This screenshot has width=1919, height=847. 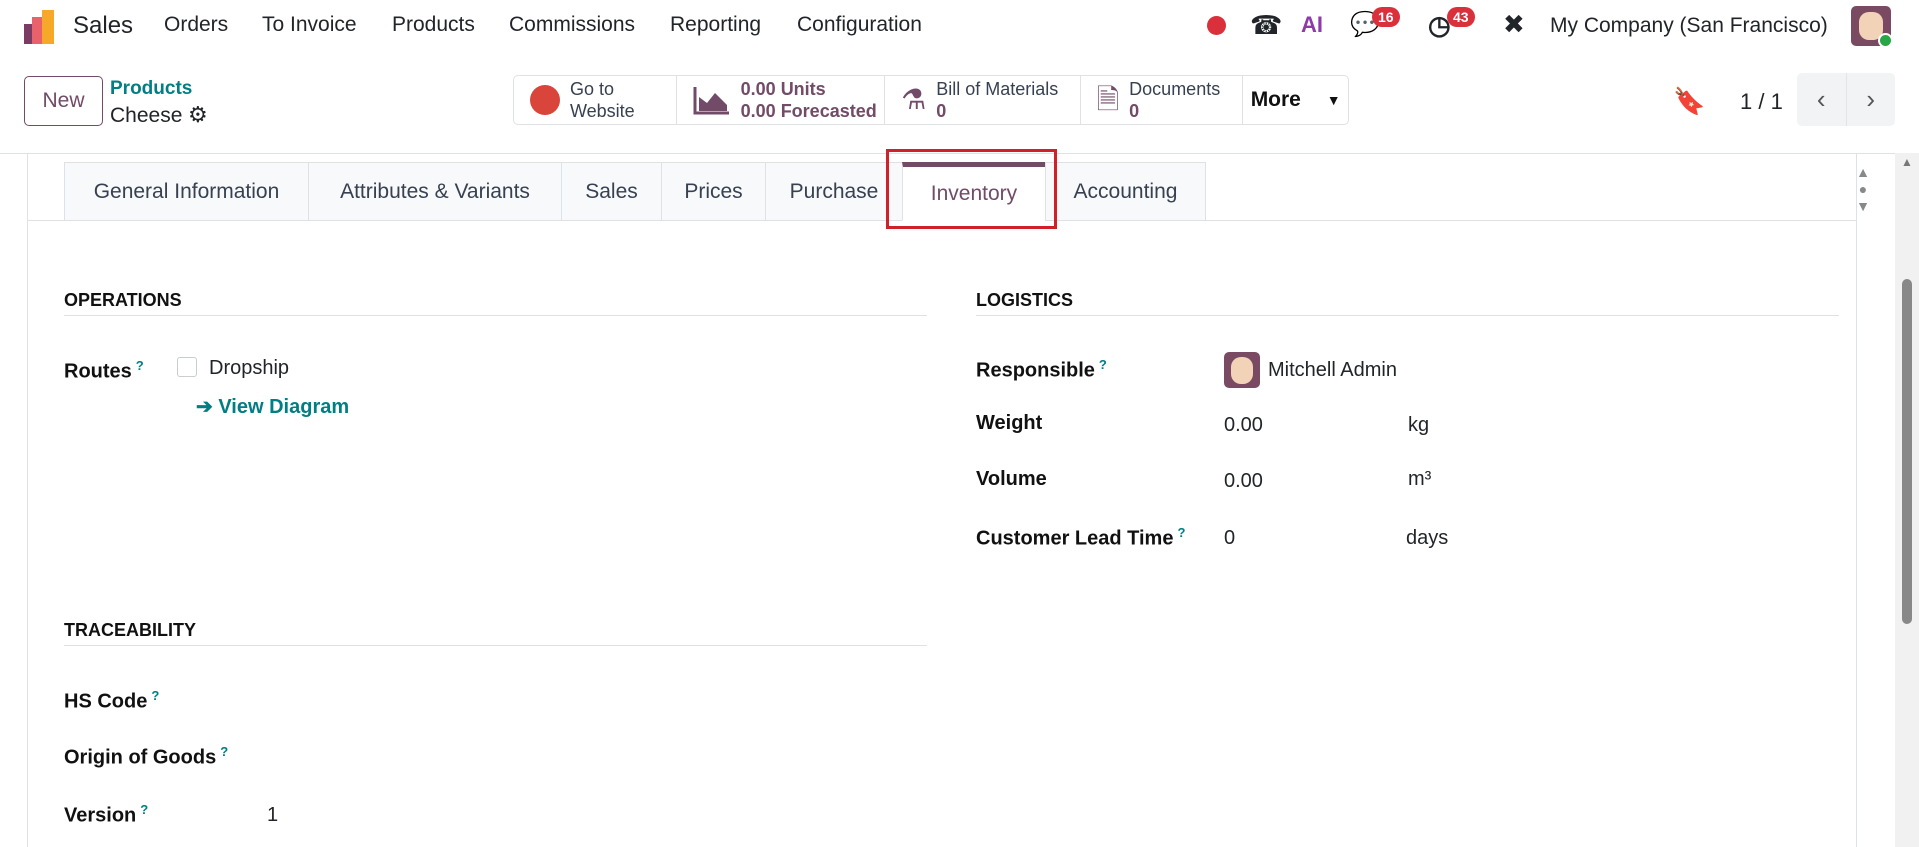 What do you see at coordinates (545, 100) in the screenshot?
I see `globe-icon` at bounding box center [545, 100].